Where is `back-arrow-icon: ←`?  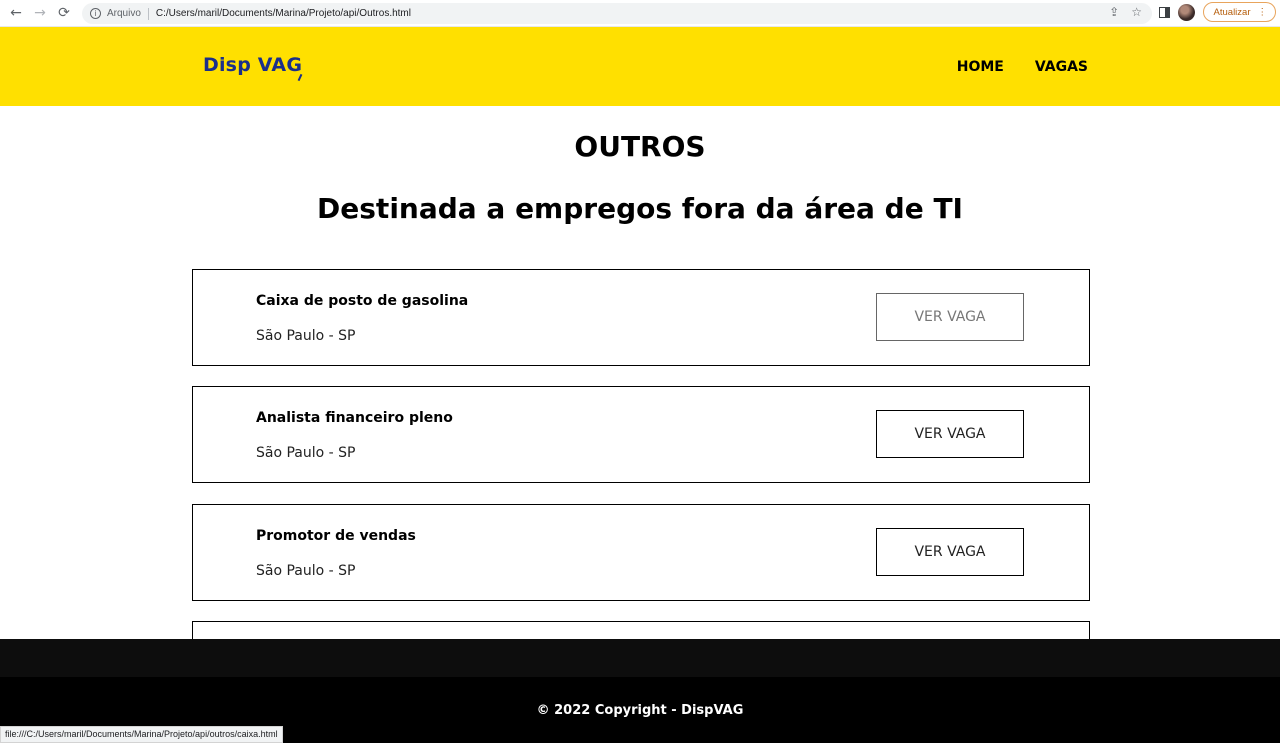
back-arrow-icon: ← is located at coordinates (16, 13).